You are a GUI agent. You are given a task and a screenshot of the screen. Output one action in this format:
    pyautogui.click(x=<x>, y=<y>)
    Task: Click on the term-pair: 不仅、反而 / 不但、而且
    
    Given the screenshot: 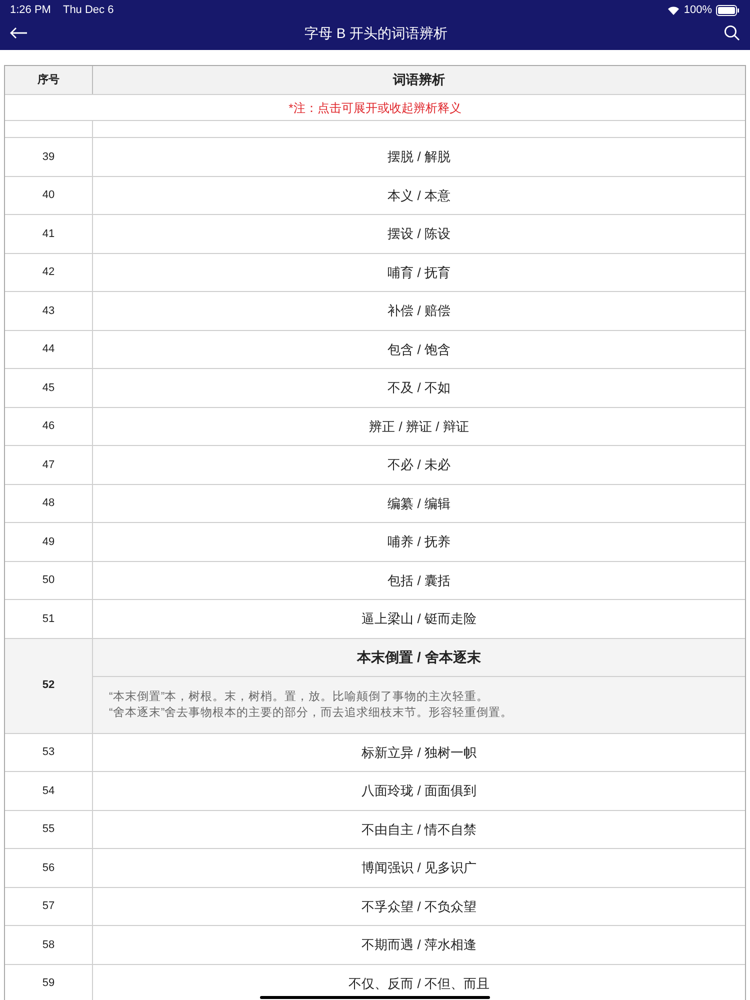 What is the action you would take?
    pyautogui.click(x=419, y=983)
    